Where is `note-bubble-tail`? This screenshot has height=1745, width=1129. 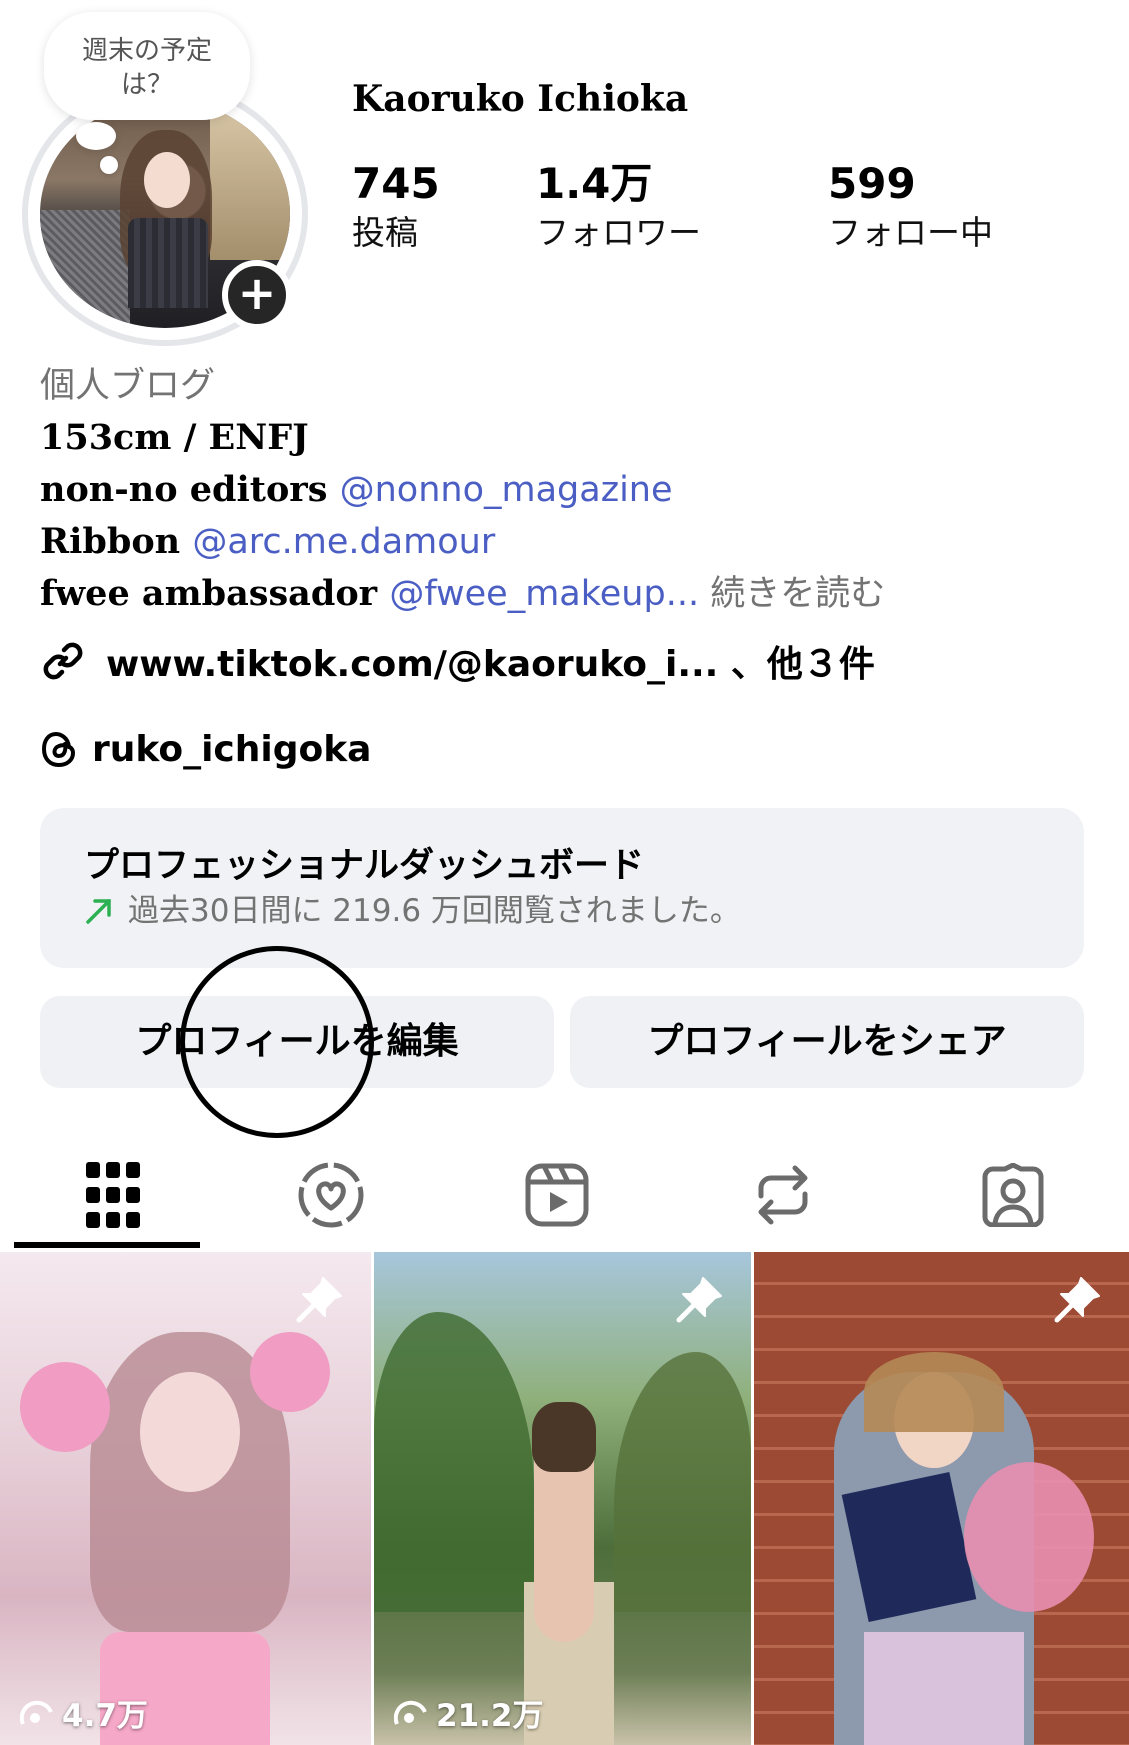
note-bubble-tail is located at coordinates (96, 136).